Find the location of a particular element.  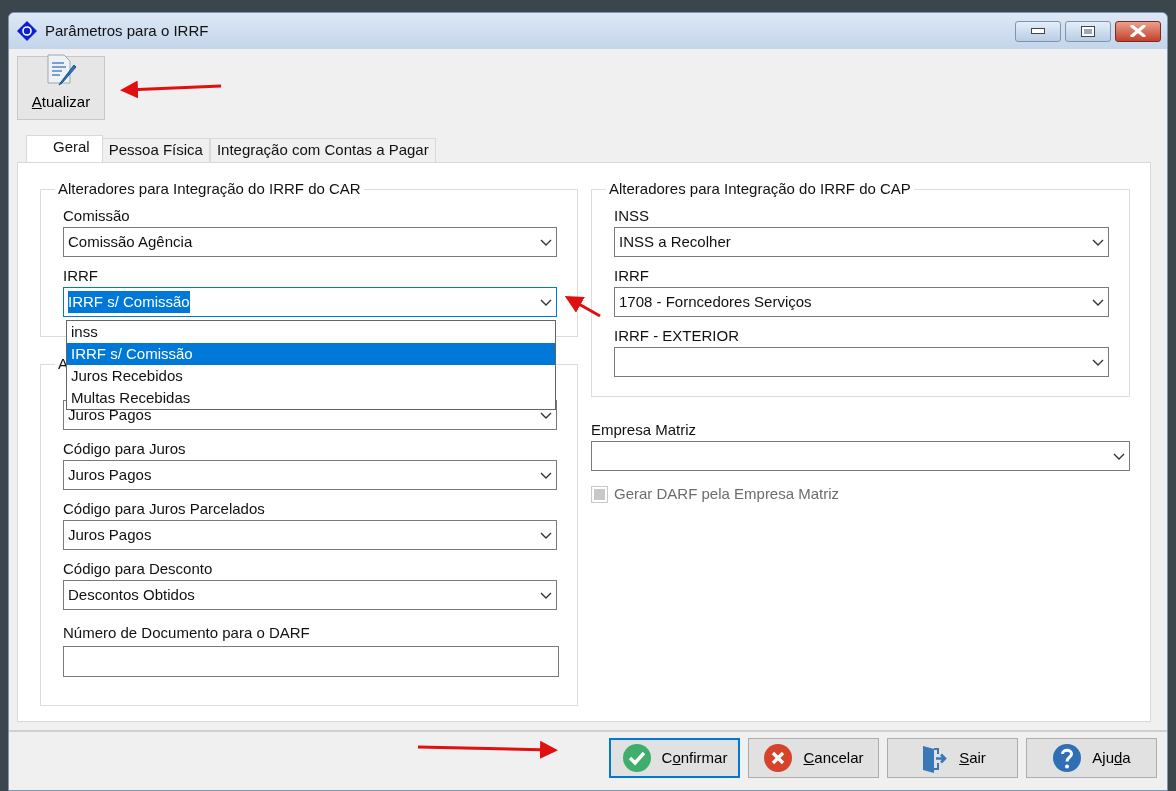

dropdown-field: 1708 - Forncedores Serviços is located at coordinates (861, 302).